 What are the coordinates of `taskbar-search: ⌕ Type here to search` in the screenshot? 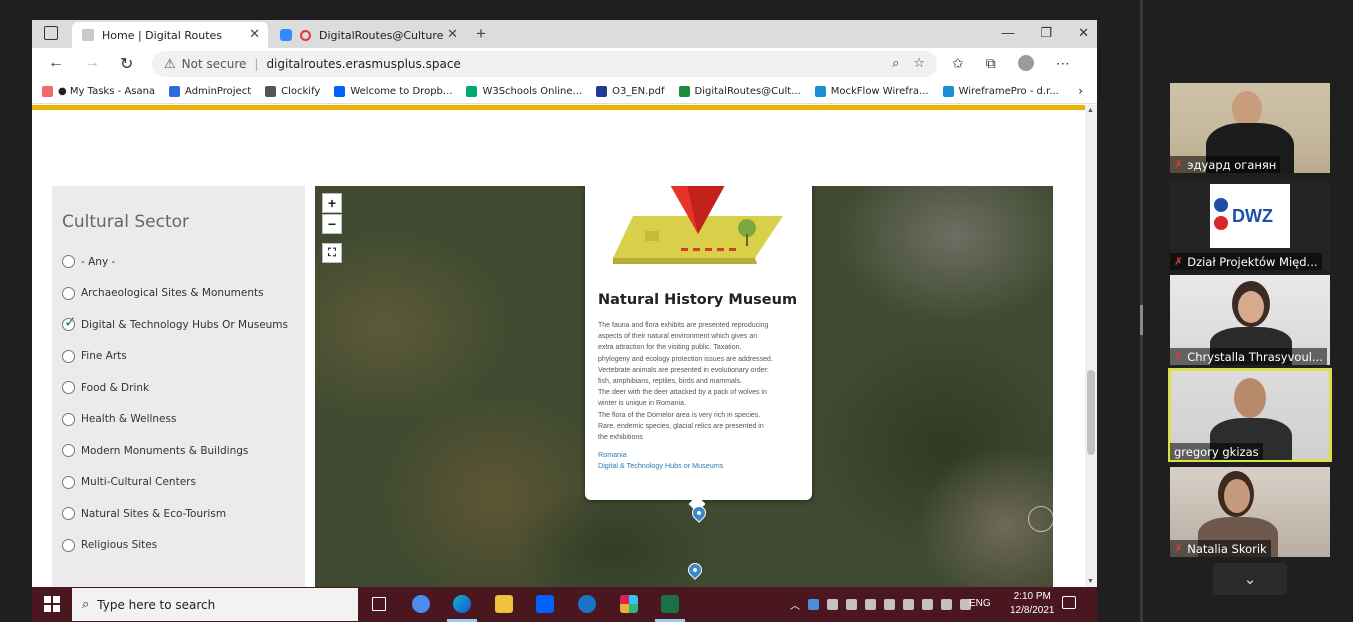 It's located at (215, 604).